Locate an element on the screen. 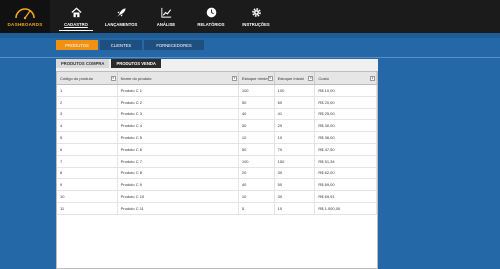 The height and width of the screenshot is (269, 500). nav-label: RELATÓRIOS is located at coordinates (211, 24).